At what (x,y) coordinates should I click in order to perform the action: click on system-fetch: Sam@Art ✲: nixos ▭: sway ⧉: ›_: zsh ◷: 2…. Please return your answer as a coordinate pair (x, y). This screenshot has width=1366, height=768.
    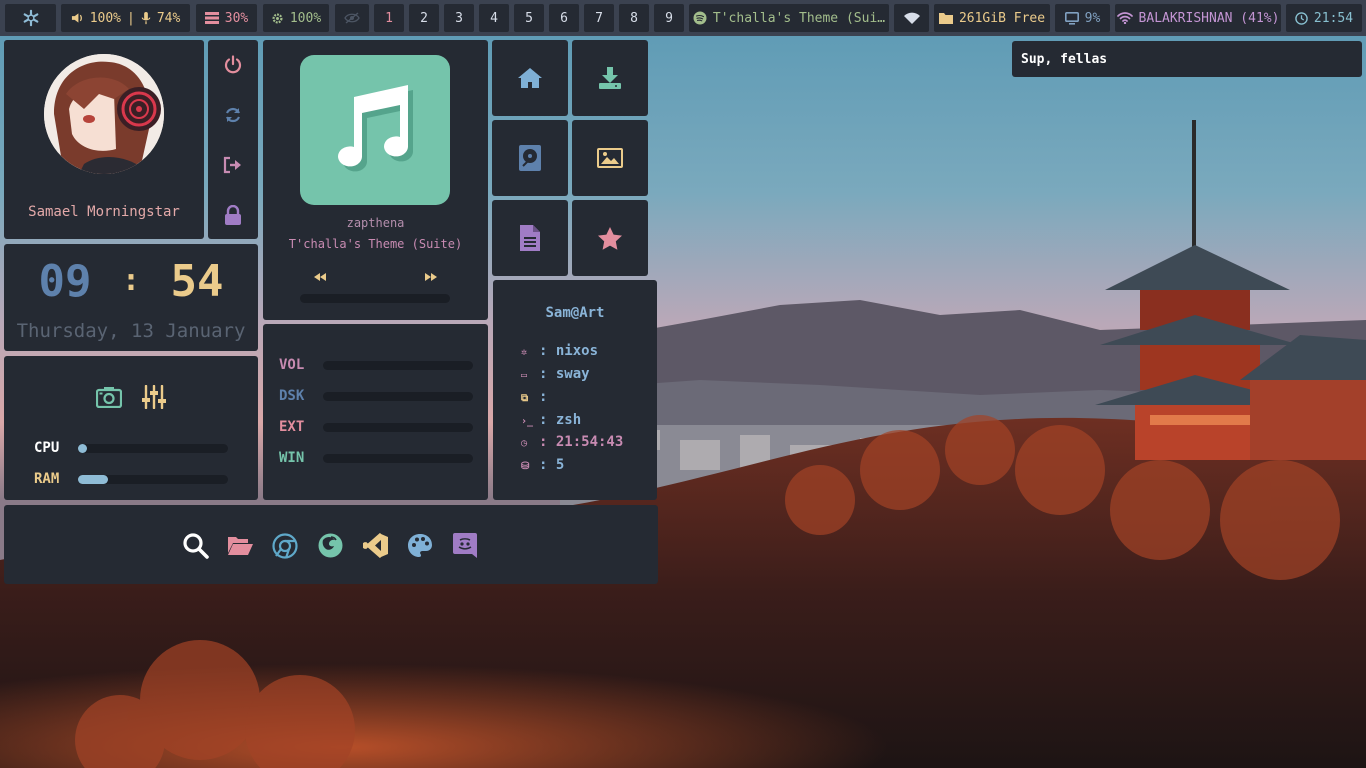
    Looking at the image, I should click on (575, 390).